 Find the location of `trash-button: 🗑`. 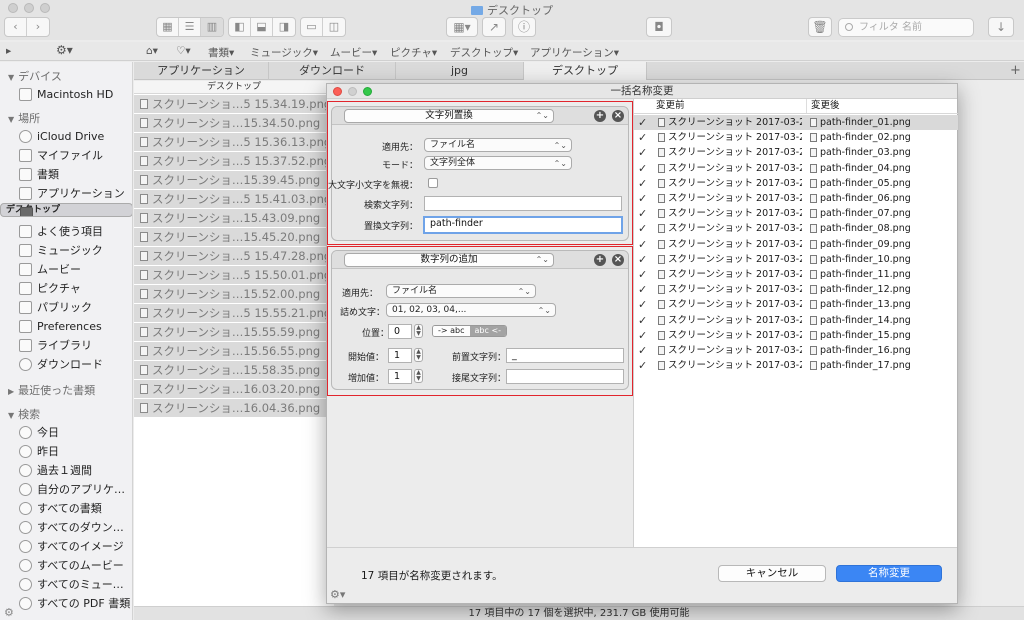

trash-button: 🗑 is located at coordinates (820, 27).